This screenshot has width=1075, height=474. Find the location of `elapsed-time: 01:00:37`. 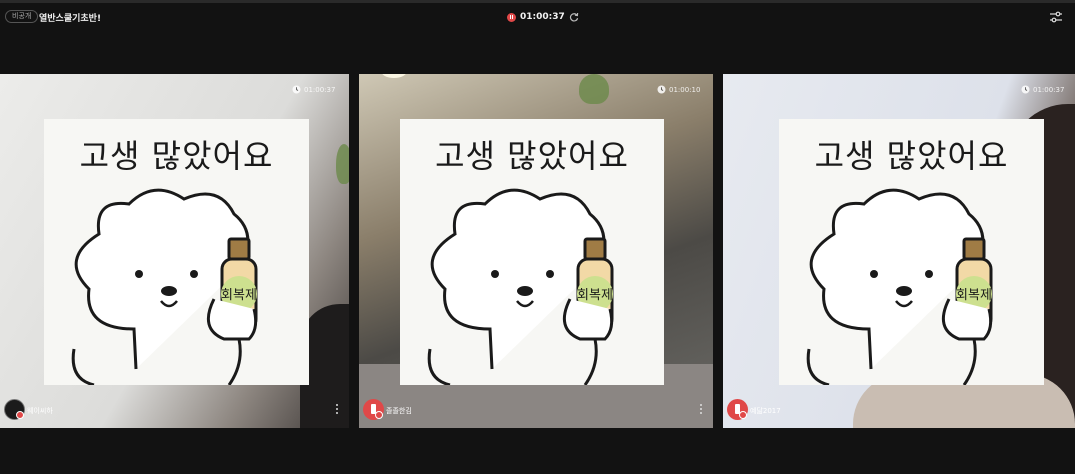

elapsed-time: 01:00:37 is located at coordinates (542, 17).